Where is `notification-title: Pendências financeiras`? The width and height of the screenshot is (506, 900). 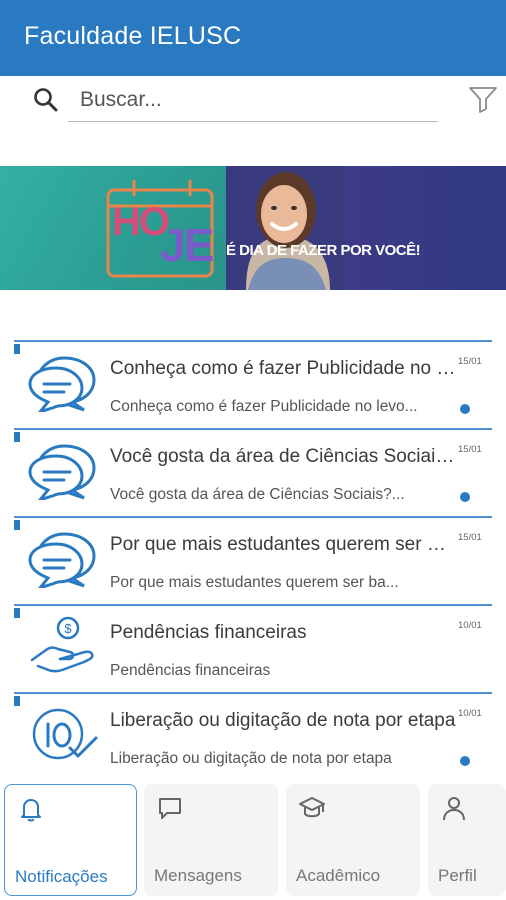
notification-title: Pendências financeiras is located at coordinates (208, 632).